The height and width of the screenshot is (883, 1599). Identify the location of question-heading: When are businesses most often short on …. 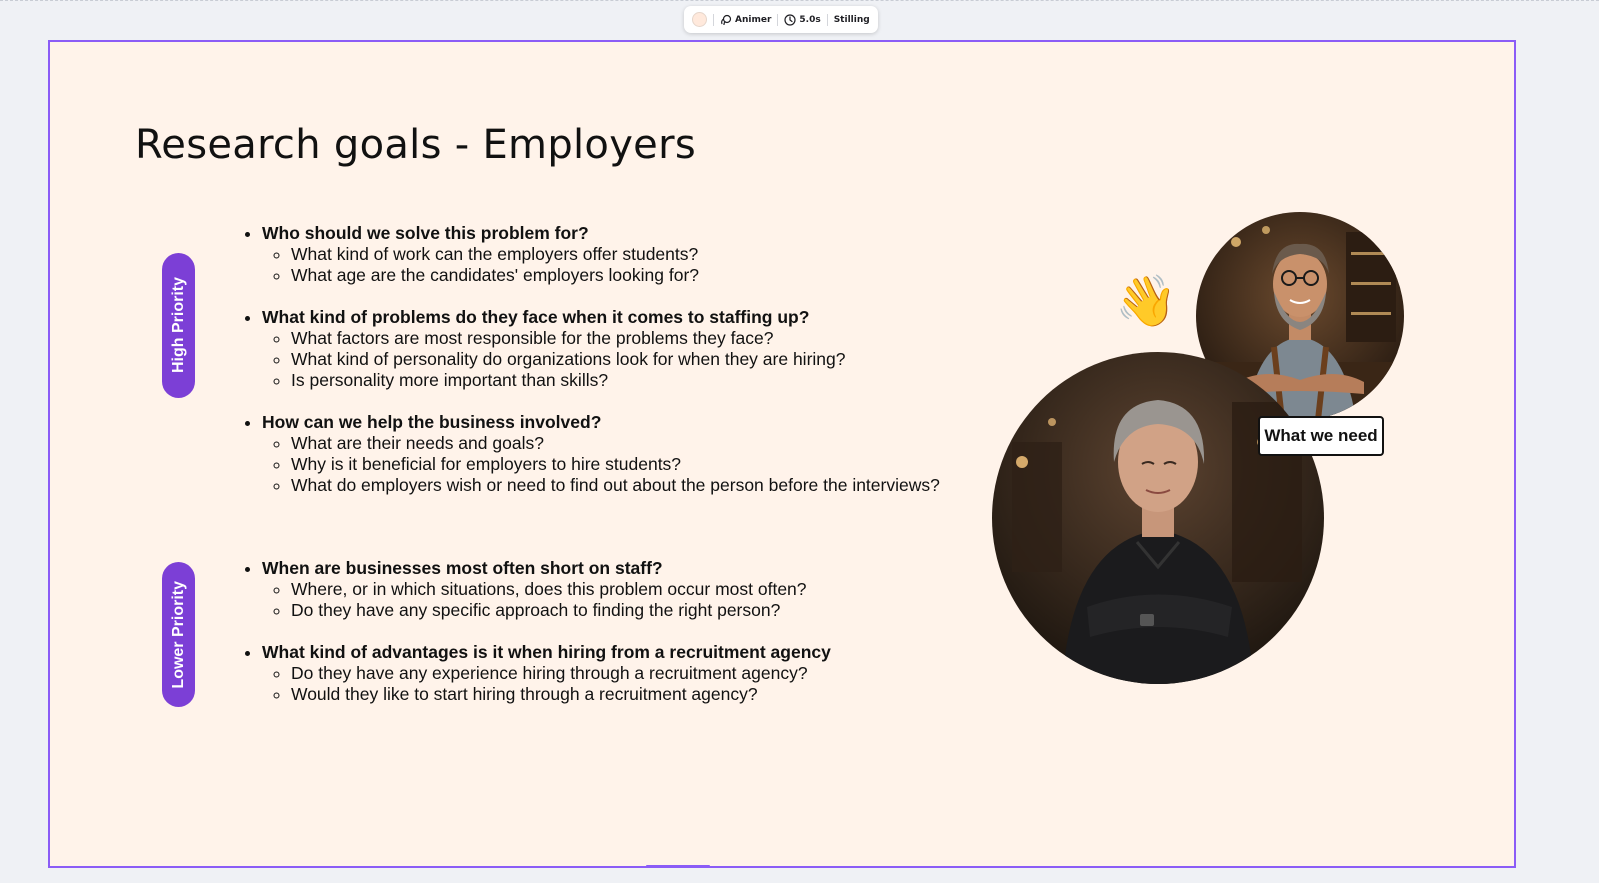
(462, 568).